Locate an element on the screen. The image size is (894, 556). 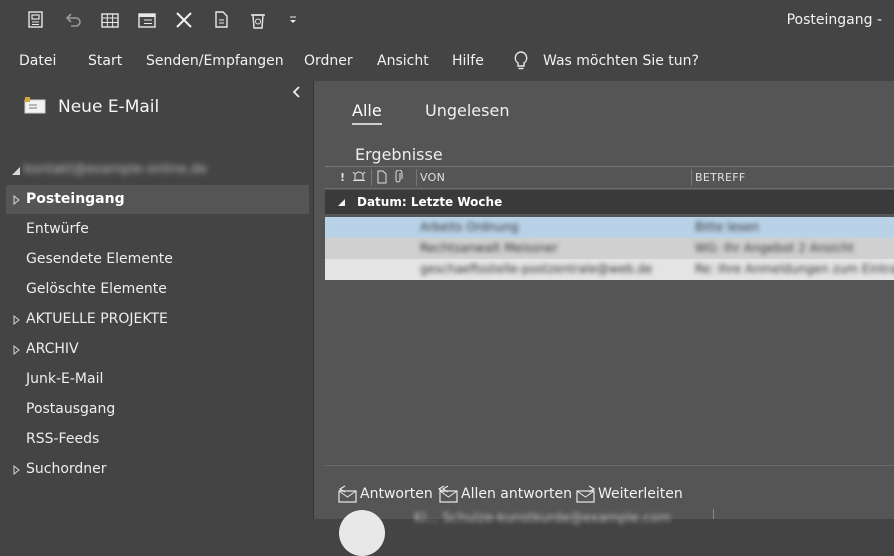
document-icon is located at coordinates (382, 177).